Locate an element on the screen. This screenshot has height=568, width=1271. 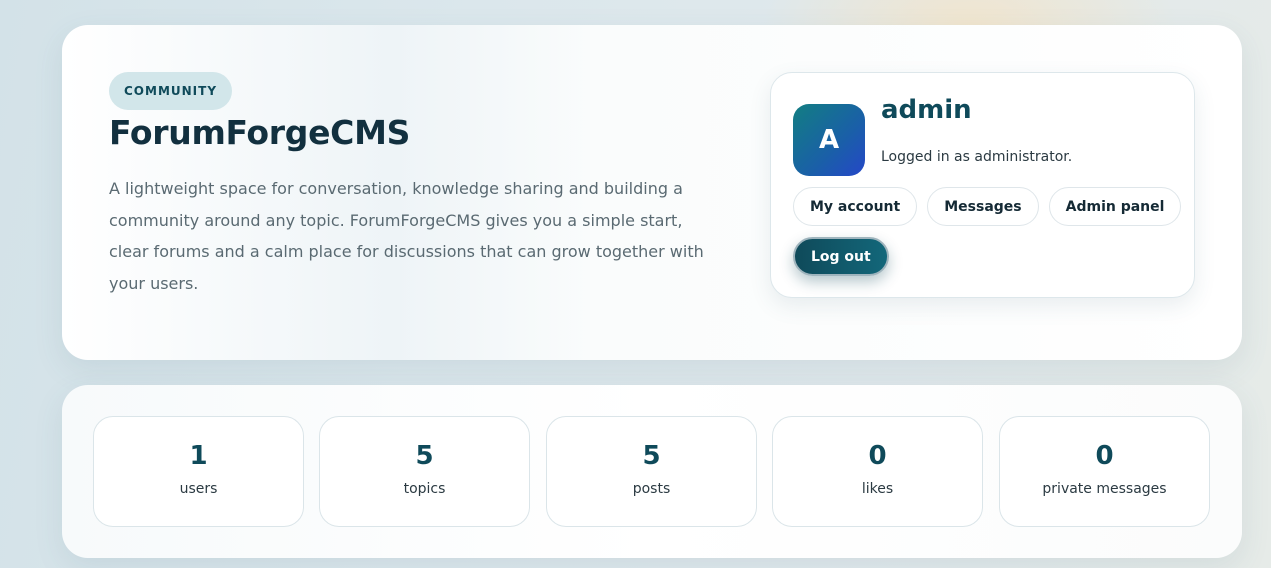
stat-card-topics: 5 topics is located at coordinates (424, 471).